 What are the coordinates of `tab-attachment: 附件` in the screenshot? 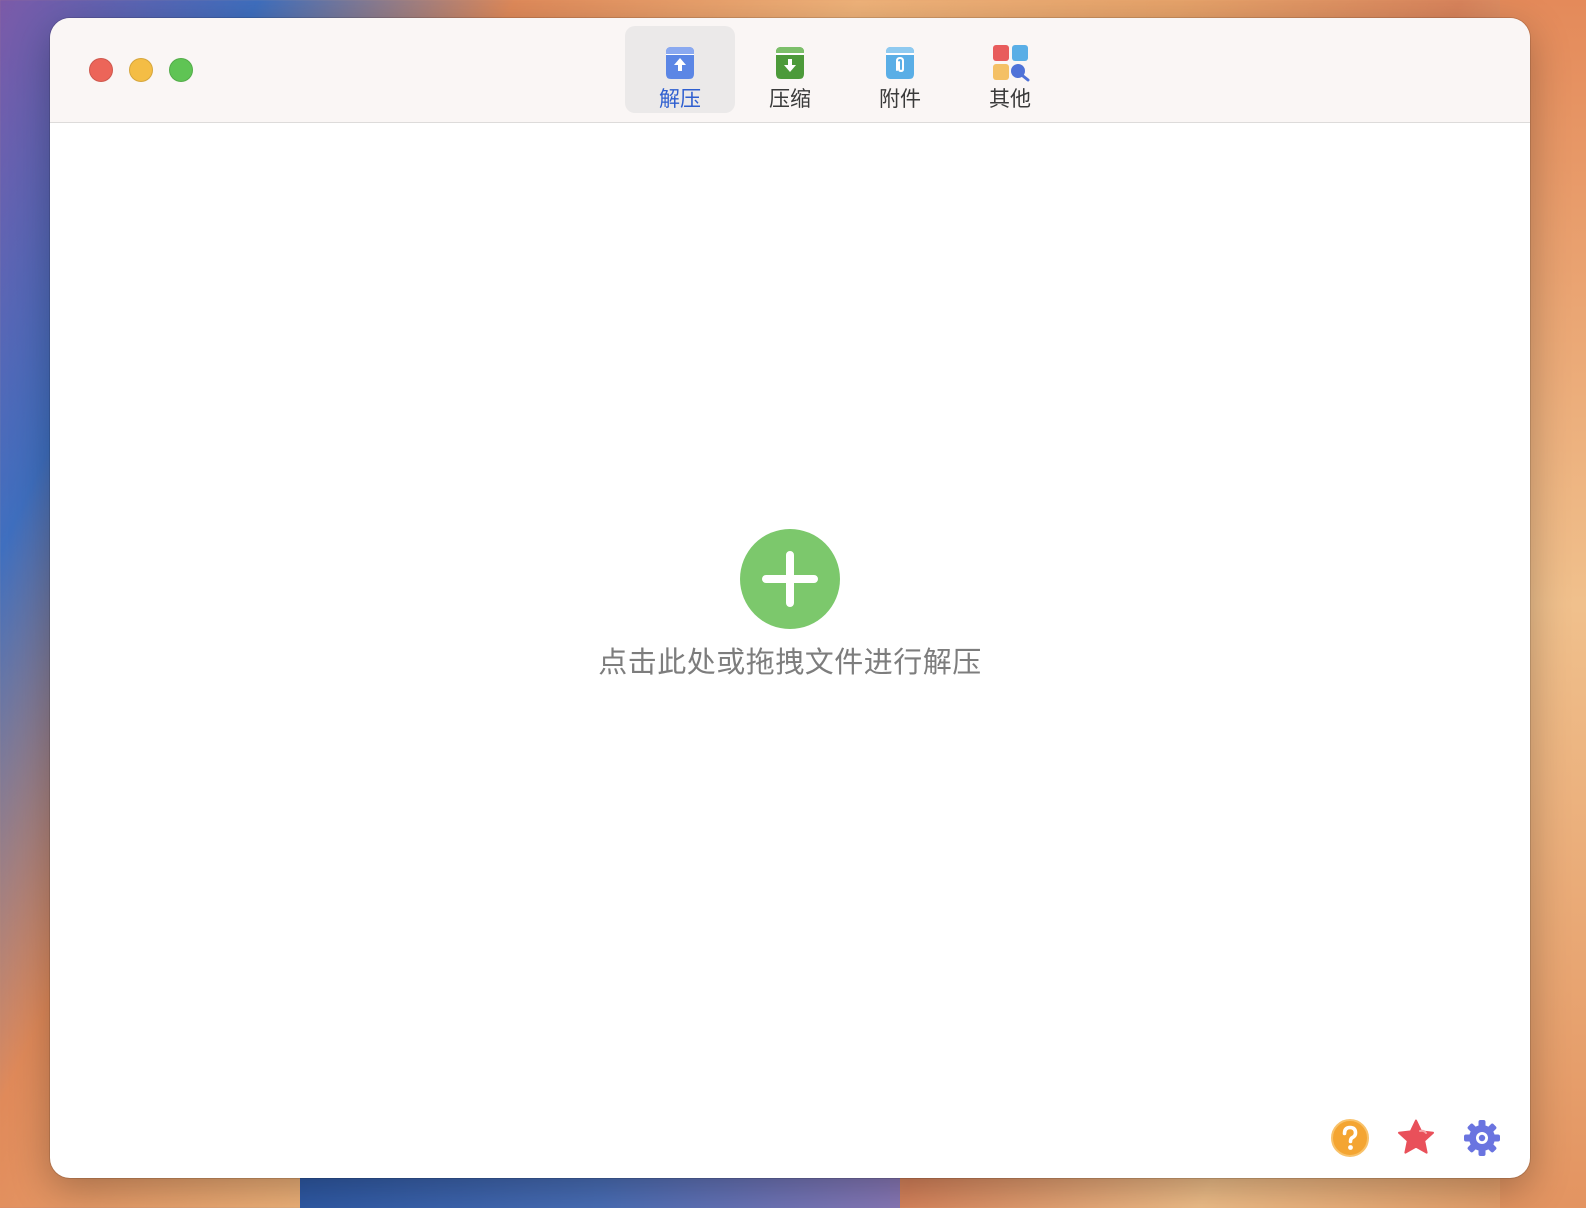 It's located at (900, 69).